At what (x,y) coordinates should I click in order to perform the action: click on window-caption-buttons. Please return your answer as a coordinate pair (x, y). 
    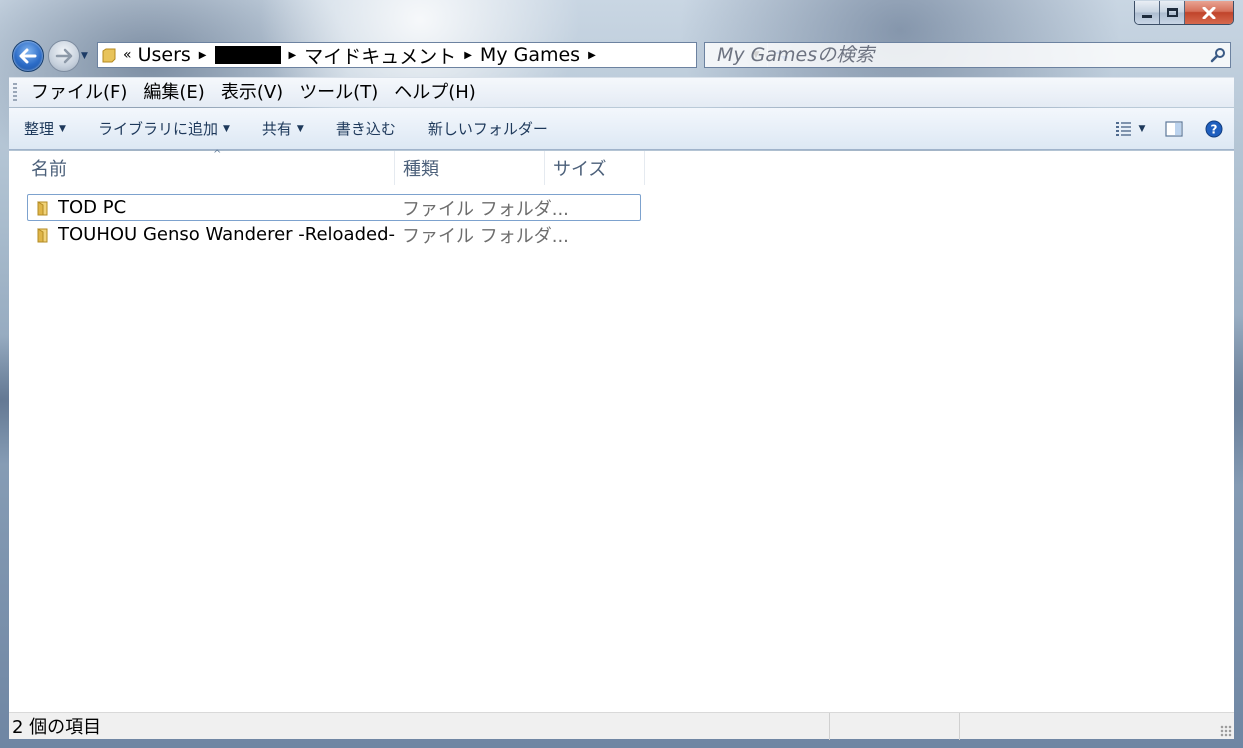
    Looking at the image, I should click on (1184, 13).